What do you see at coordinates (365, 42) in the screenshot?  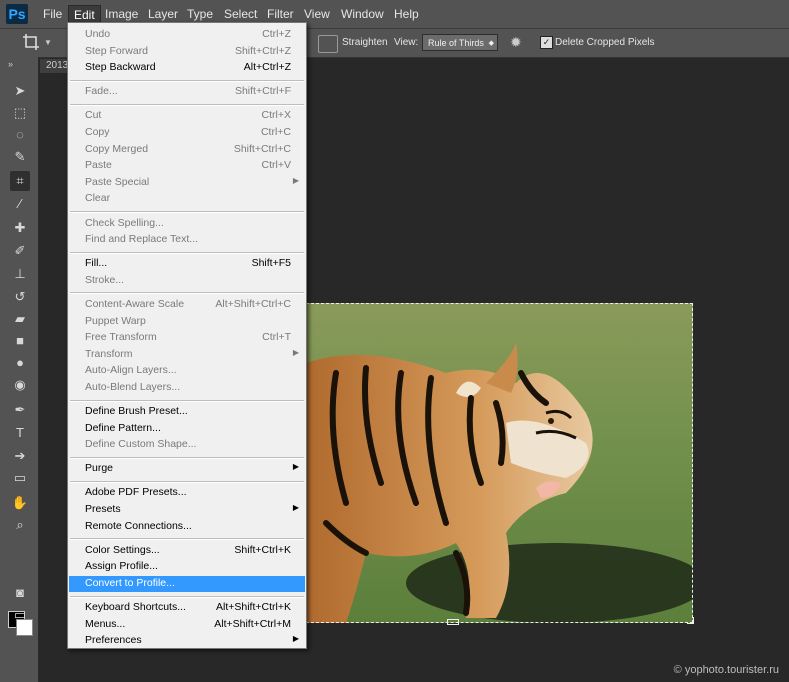 I see `straighten-button: Straighten` at bounding box center [365, 42].